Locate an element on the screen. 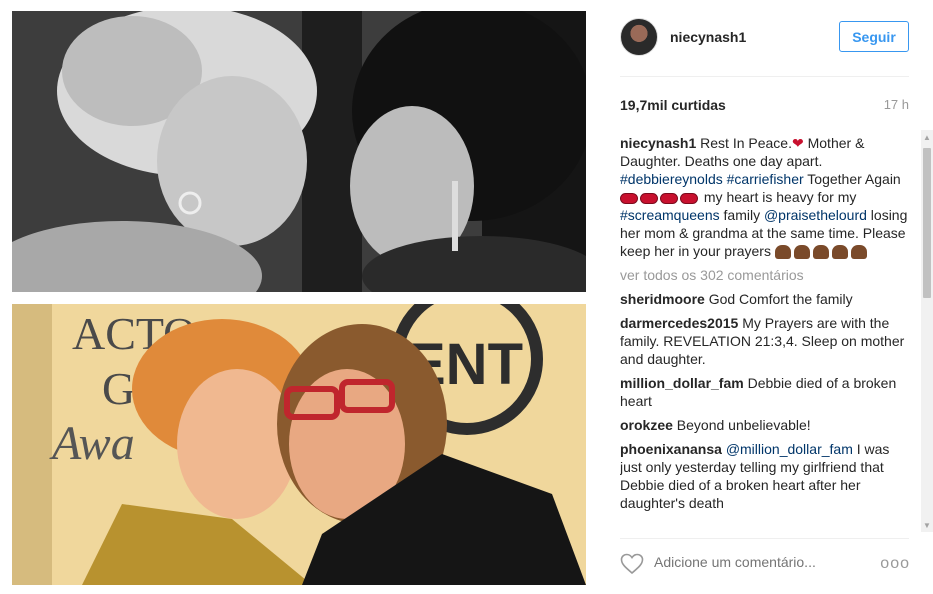 The image size is (933, 594). hashtag-screamqueens: #screamqueens is located at coordinates (670, 215).